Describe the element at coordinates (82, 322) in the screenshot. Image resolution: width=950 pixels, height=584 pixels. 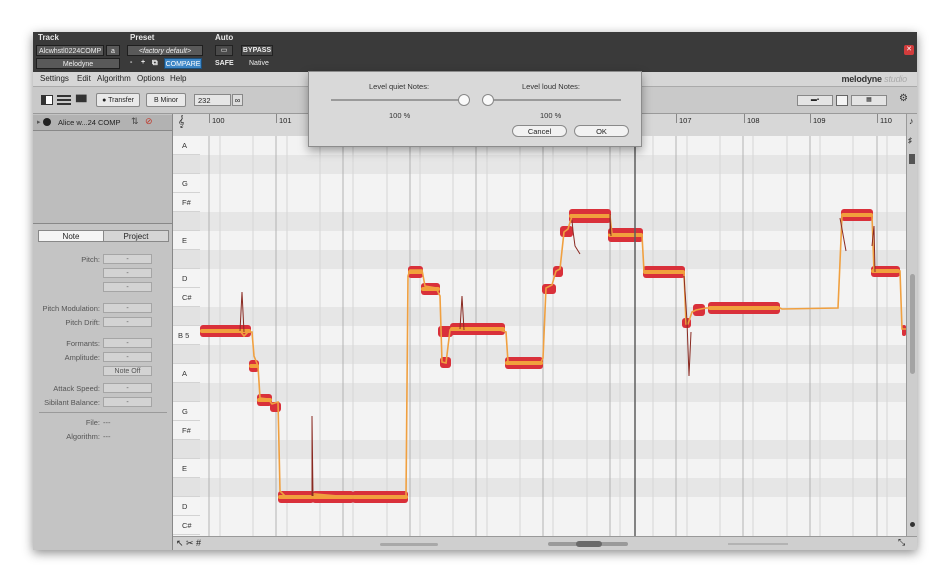
I see `prop-label-pitch-drift: Pitch Drift:` at that location.